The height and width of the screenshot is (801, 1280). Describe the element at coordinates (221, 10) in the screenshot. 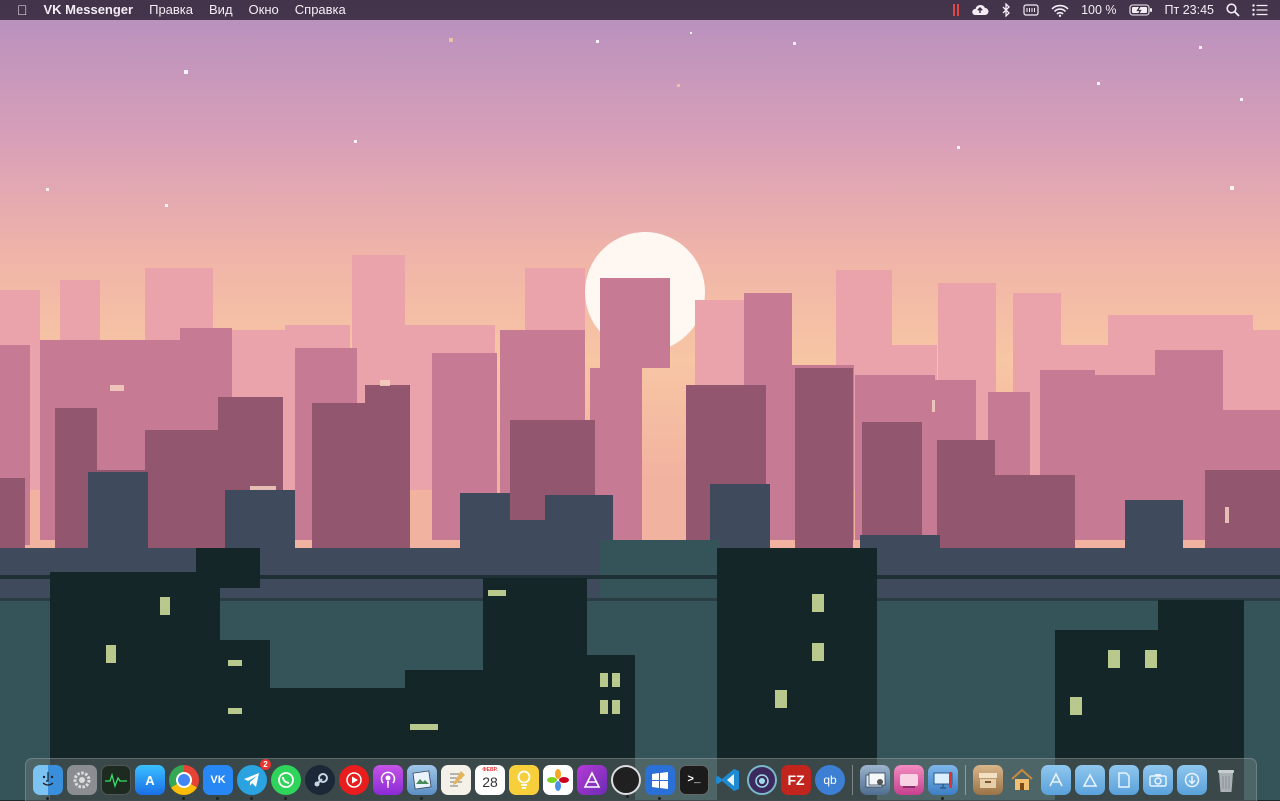

I see `menu-view: Вид` at that location.